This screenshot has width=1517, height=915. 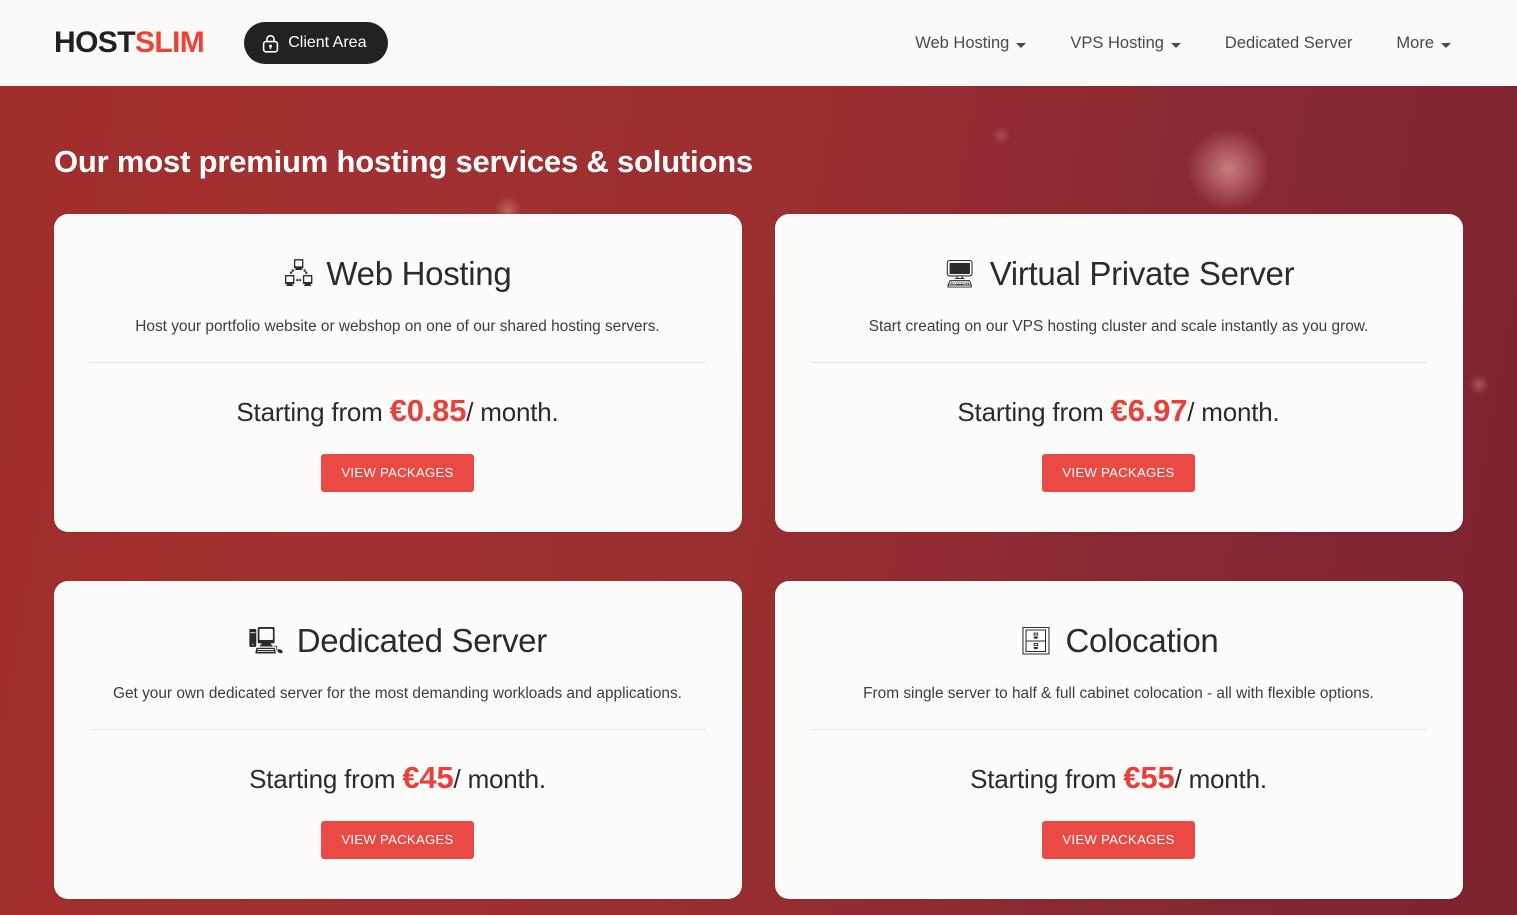 I want to click on client-area-button: Client Area, so click(x=316, y=43).